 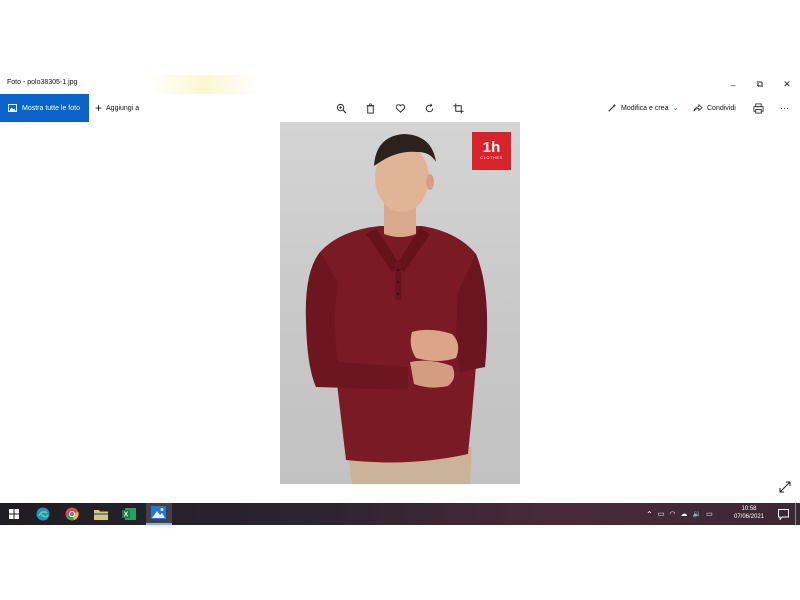 What do you see at coordinates (51, 108) in the screenshot?
I see `show-all-photos-label: Mostra tutte le foto` at bounding box center [51, 108].